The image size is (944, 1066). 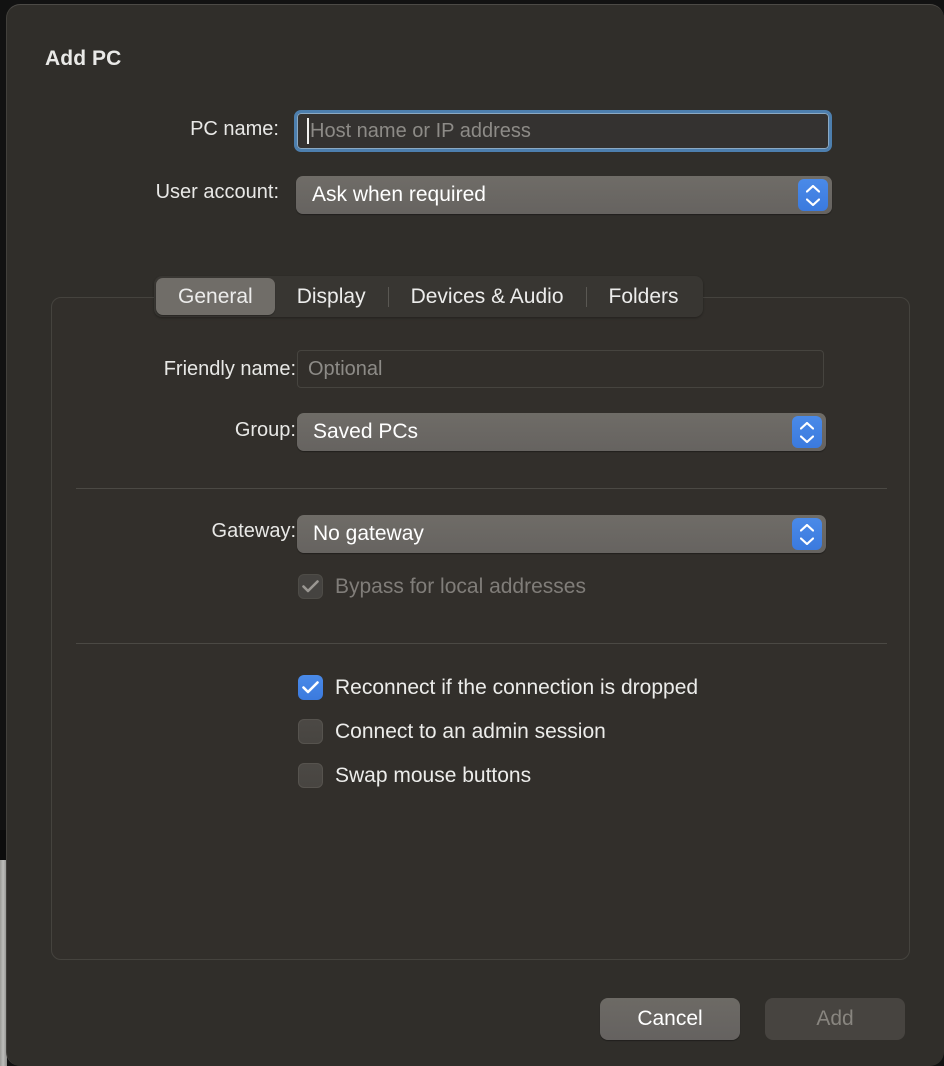 I want to click on pc-name-label: PC name:, so click(x=234, y=129).